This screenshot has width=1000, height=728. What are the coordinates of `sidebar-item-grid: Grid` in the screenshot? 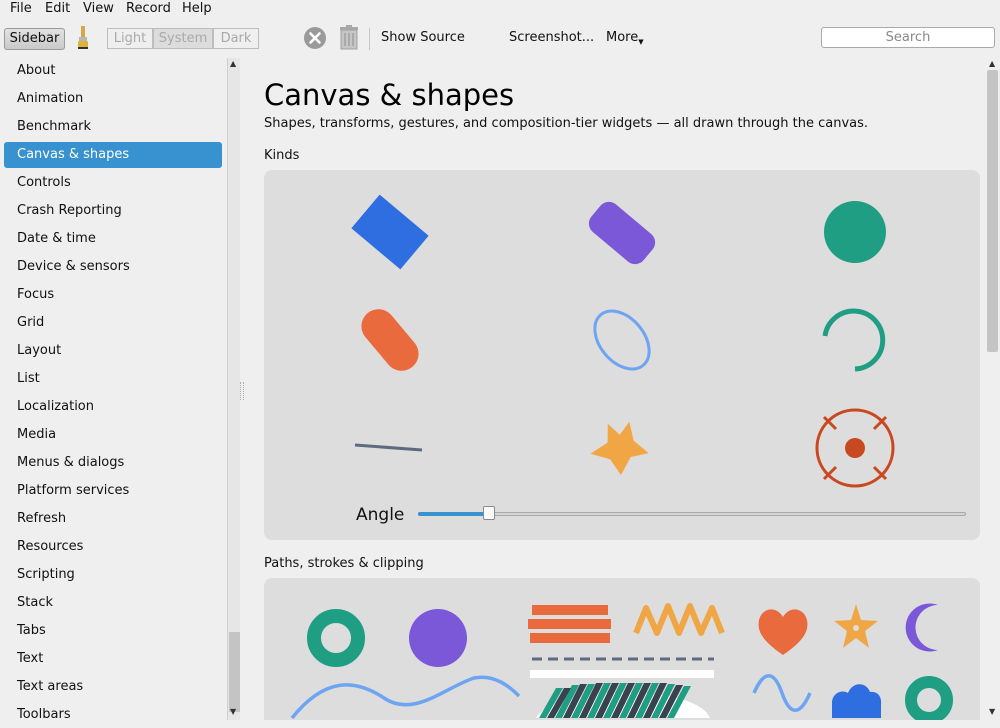 It's located at (113, 323).